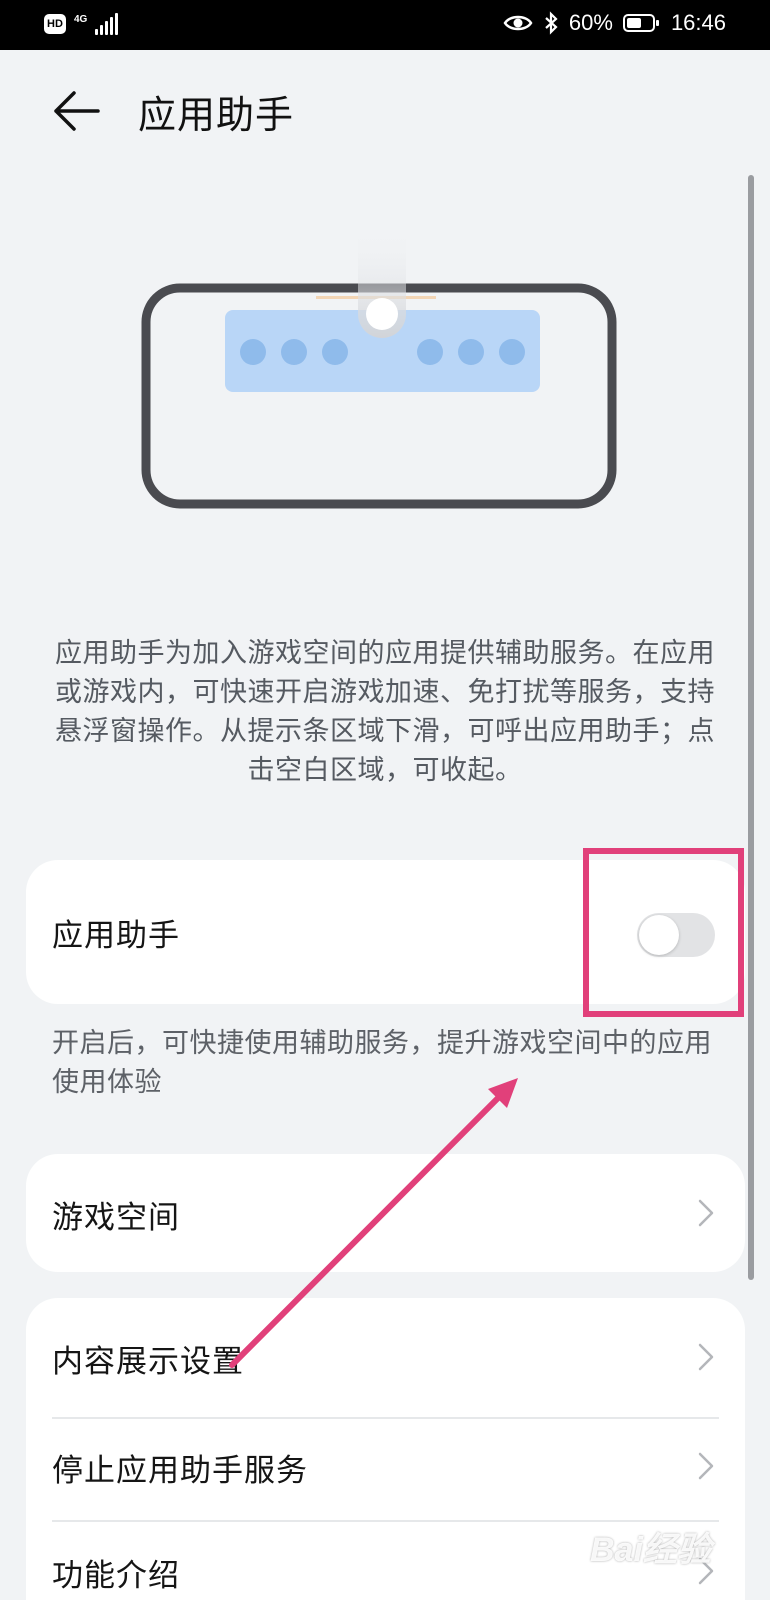 Image resolution: width=770 pixels, height=1600 pixels. What do you see at coordinates (116, 936) in the screenshot?
I see `assistant-toggle-label: 应用助手` at bounding box center [116, 936].